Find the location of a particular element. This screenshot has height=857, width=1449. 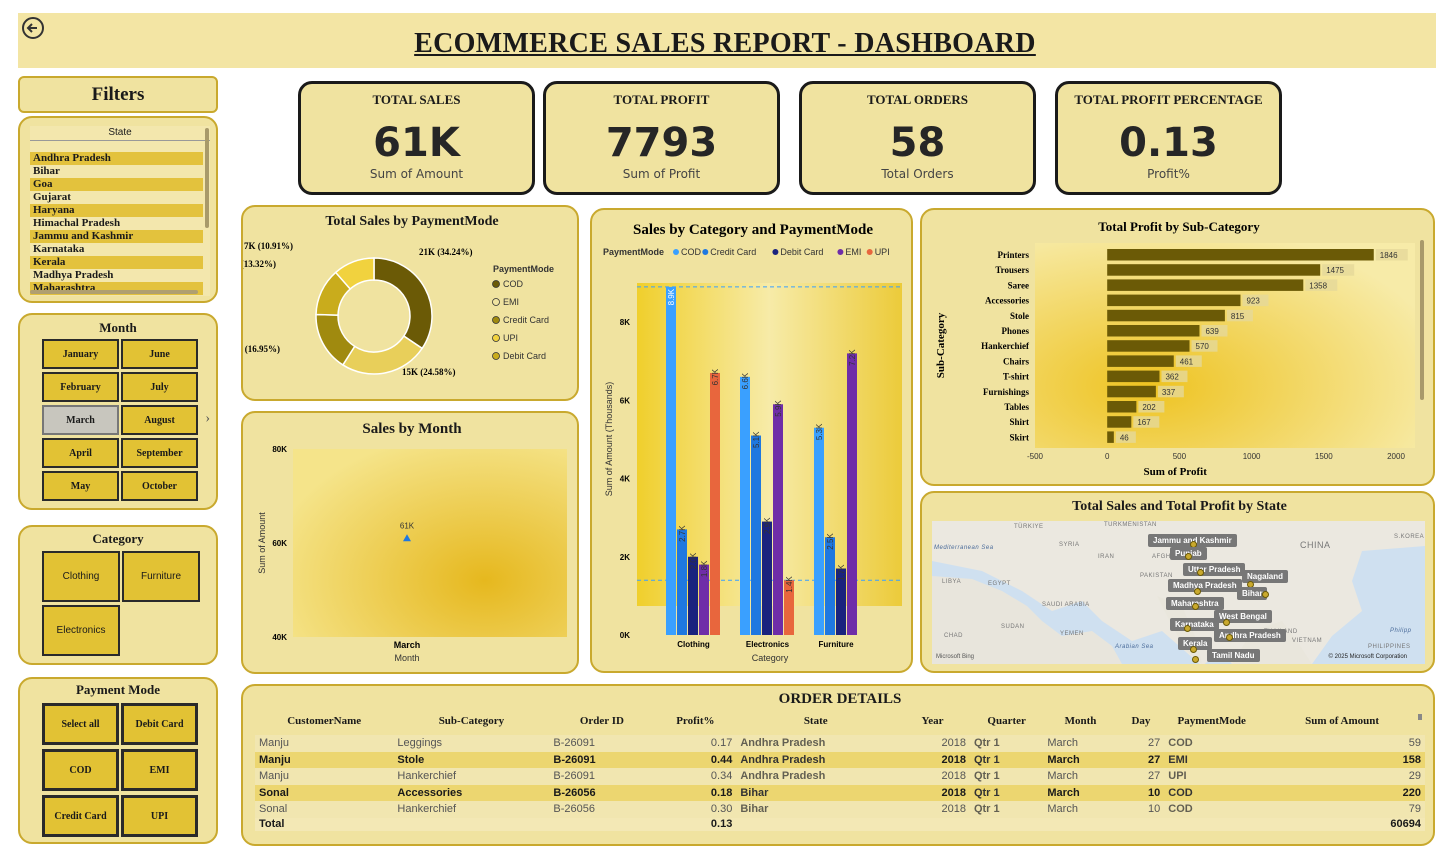

map-state-label: Uttar Pradesh is located at coordinates (1214, 569).